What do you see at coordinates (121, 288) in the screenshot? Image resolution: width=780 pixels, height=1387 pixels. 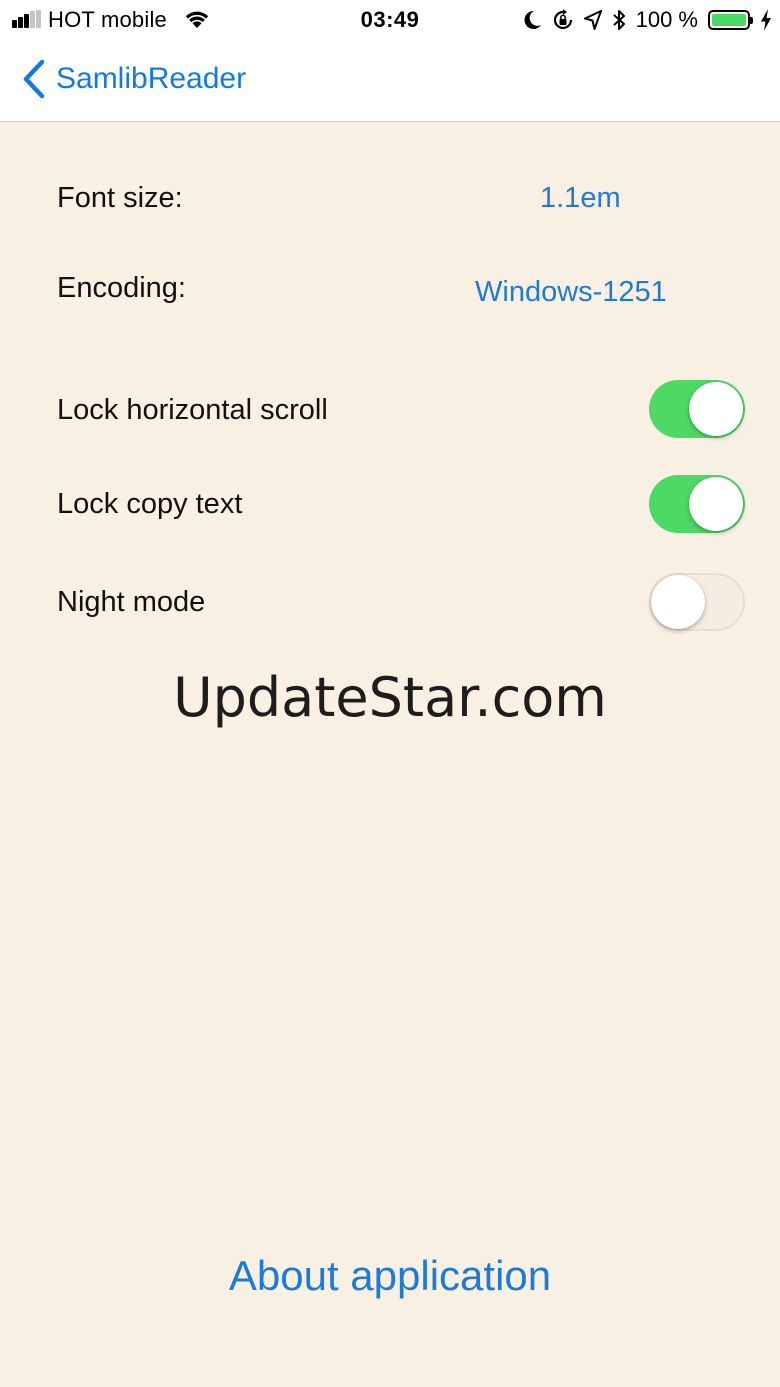 I see `encoding-label: Encoding:` at bounding box center [121, 288].